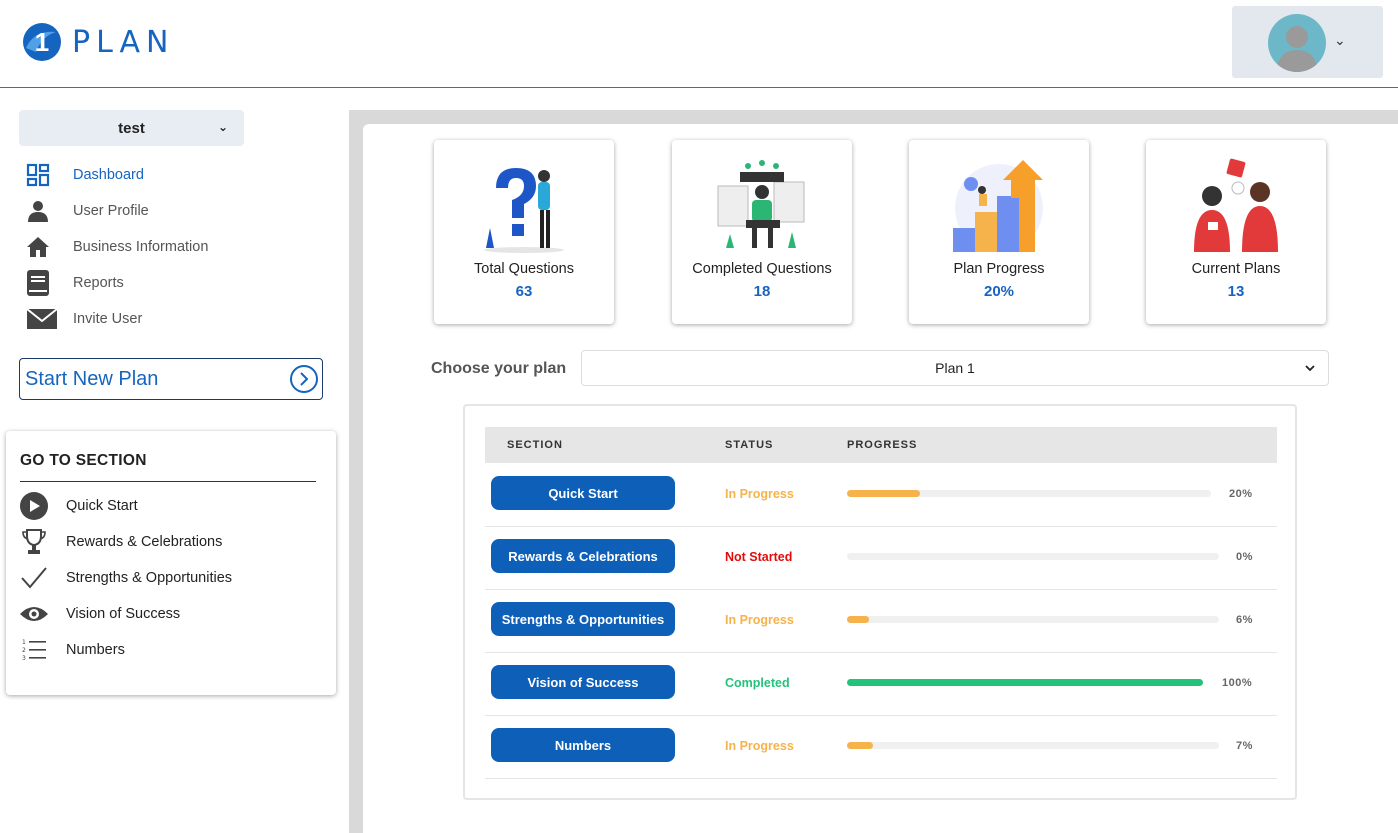  I want to click on divider, so click(168, 481).